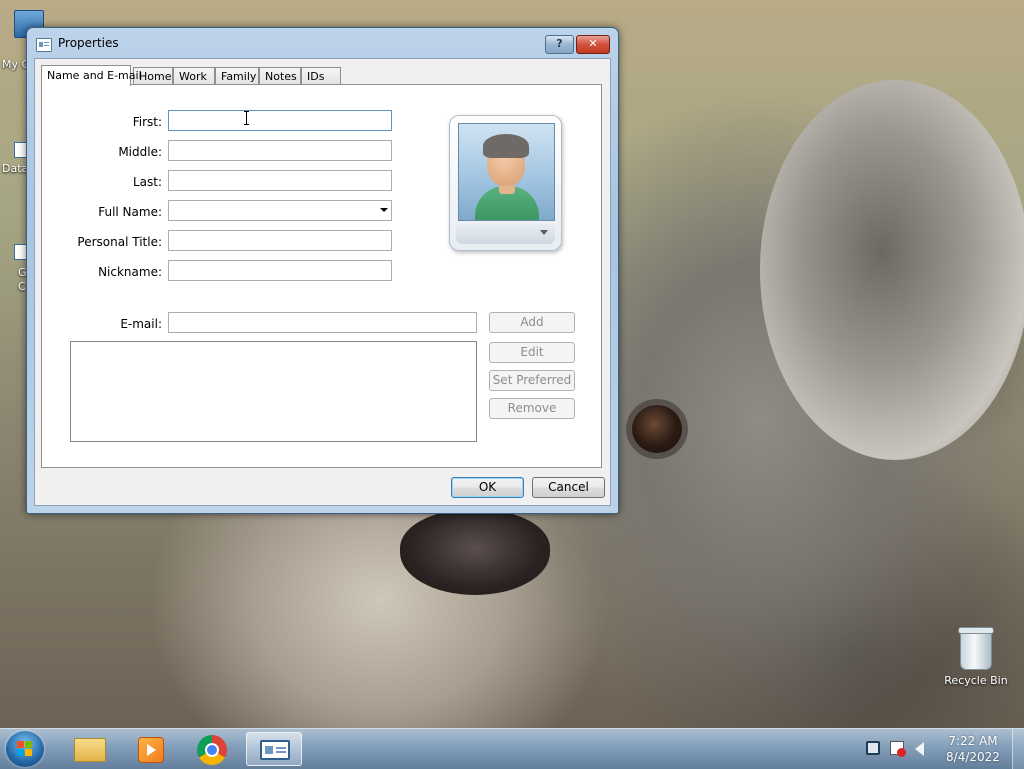 This screenshot has width=1024, height=769. What do you see at coordinates (532, 408) in the screenshot?
I see `remove-email-button: Remove` at bounding box center [532, 408].